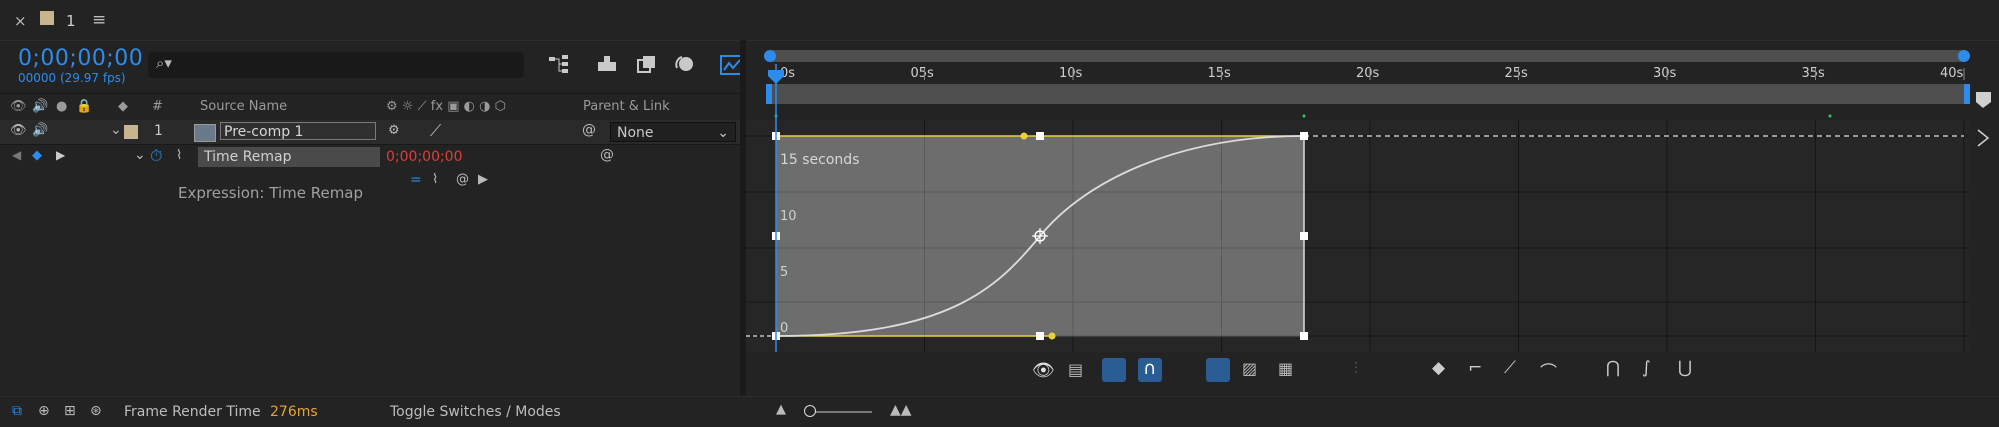 The width and height of the screenshot is (1999, 427). I want to click on zoom-slider-knob, so click(810, 411).